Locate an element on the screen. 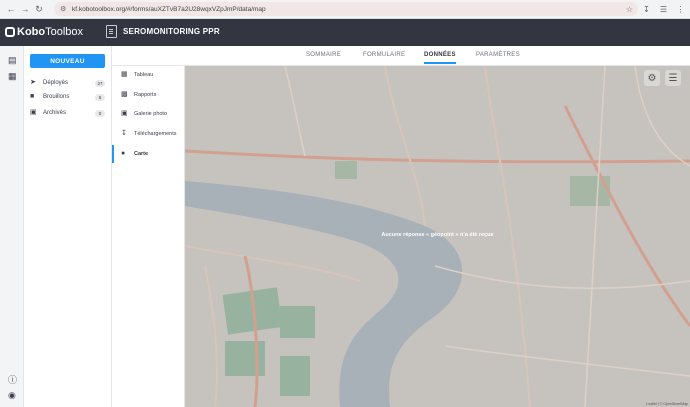 This screenshot has height=407, width=690. sidebar-item-deployed: ➤ Déployés 27 is located at coordinates (68, 83).